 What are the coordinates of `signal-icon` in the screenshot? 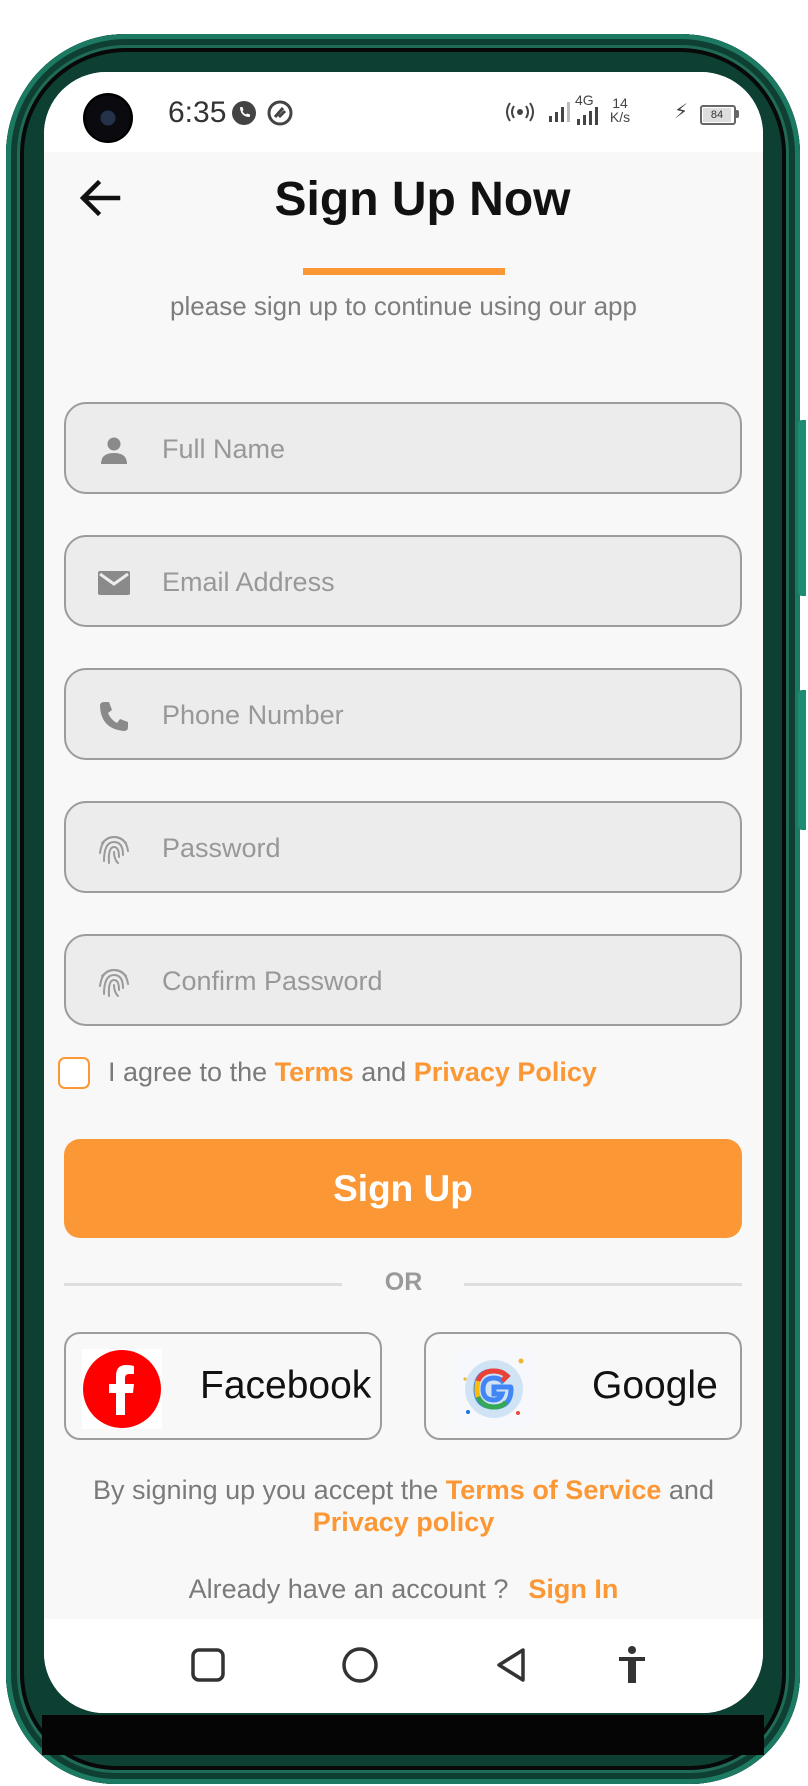 It's located at (559, 114).